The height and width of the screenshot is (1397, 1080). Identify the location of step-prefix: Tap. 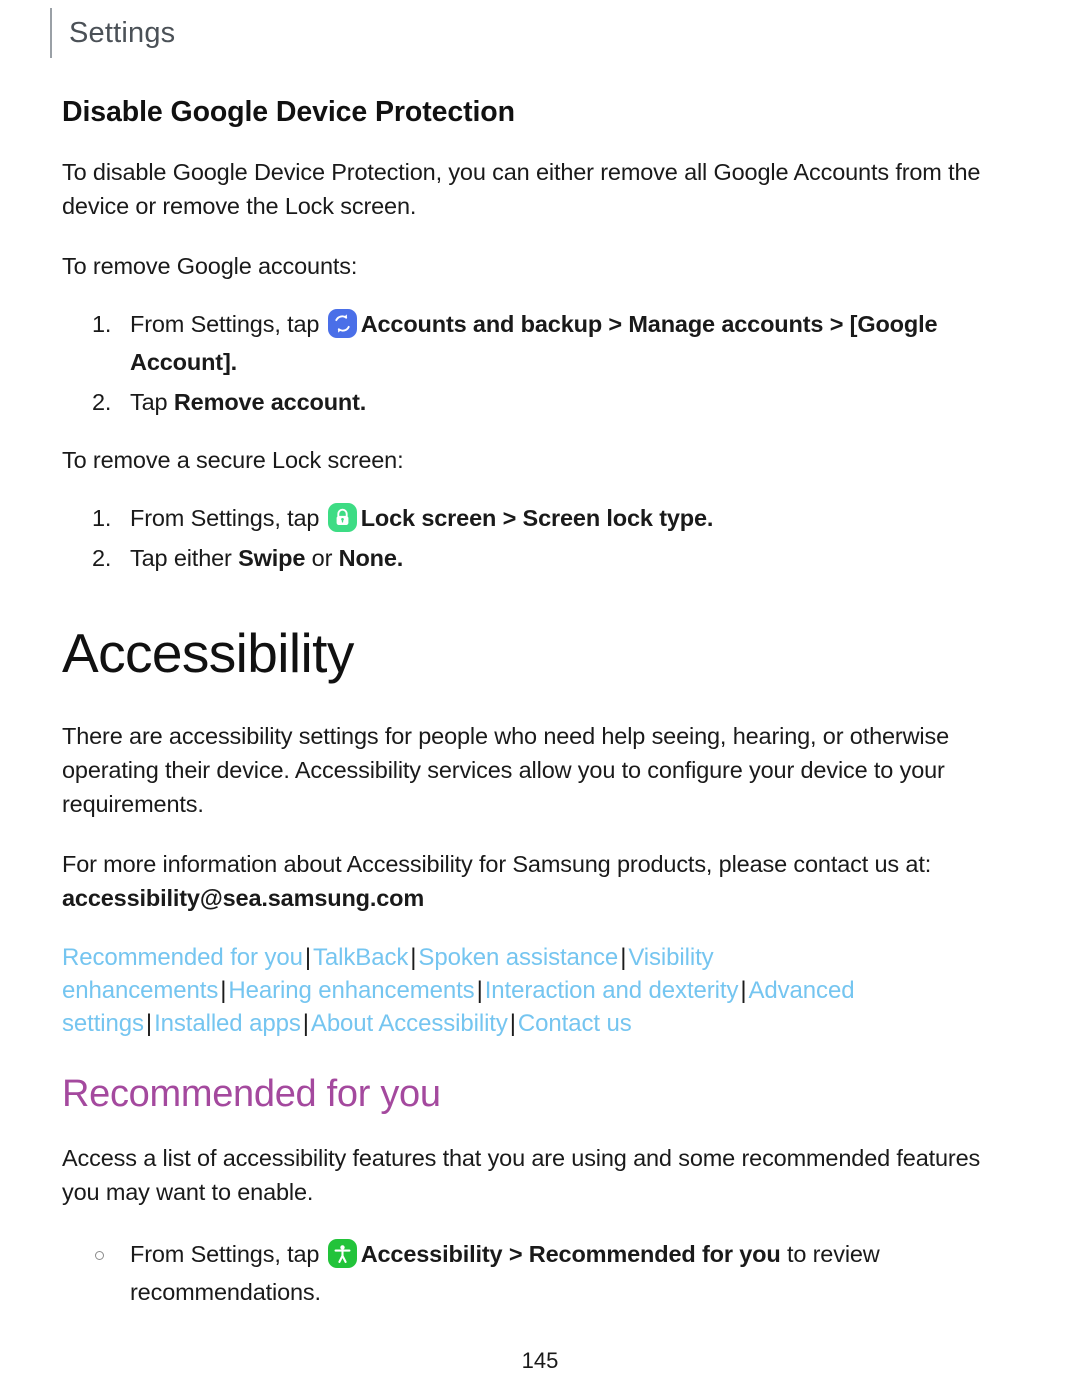
(149, 401).